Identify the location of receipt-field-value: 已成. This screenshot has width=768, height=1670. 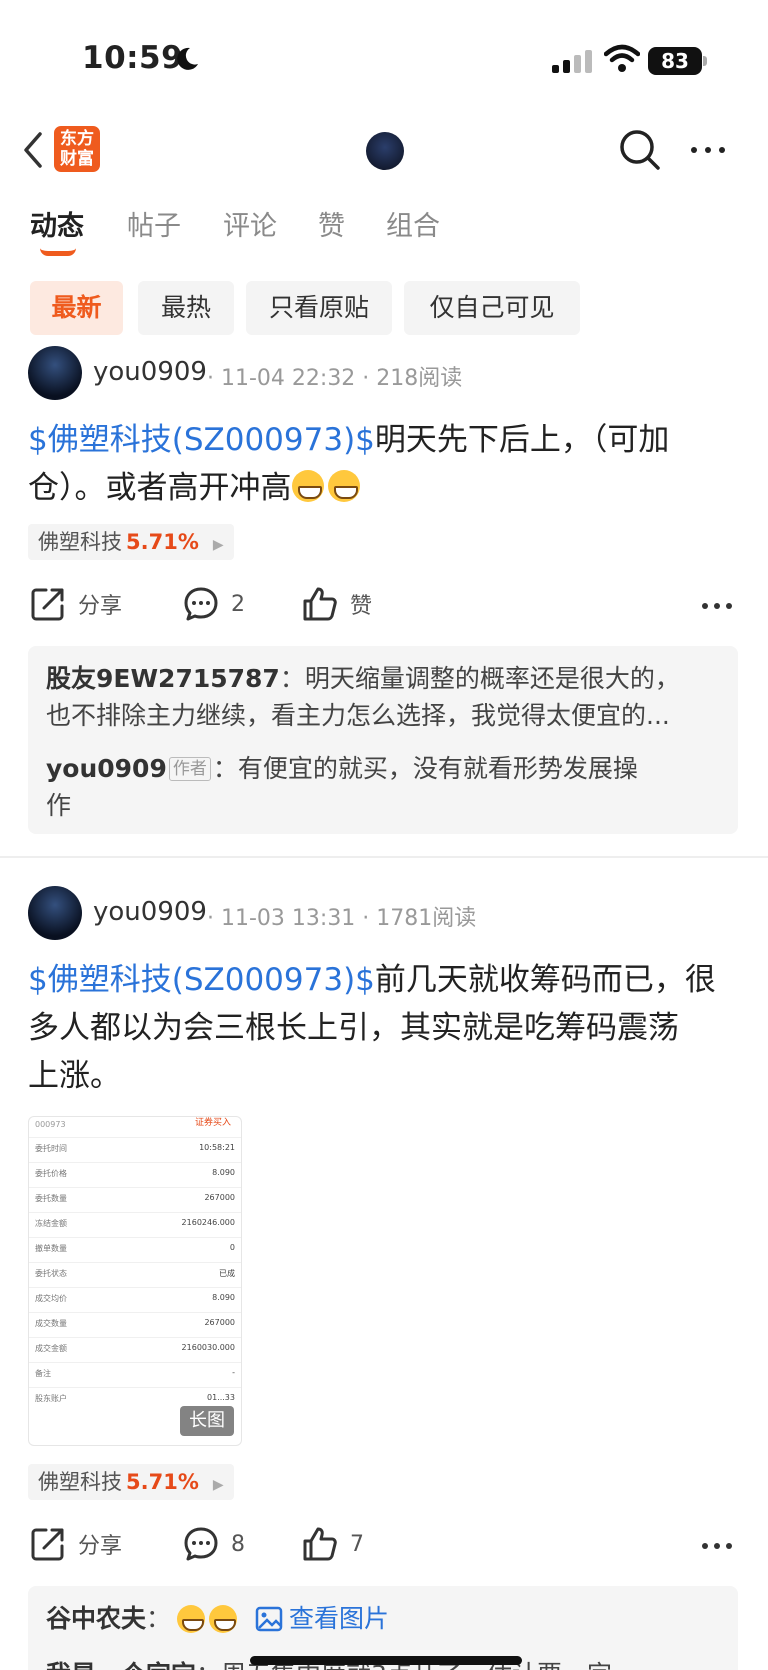
(227, 1273).